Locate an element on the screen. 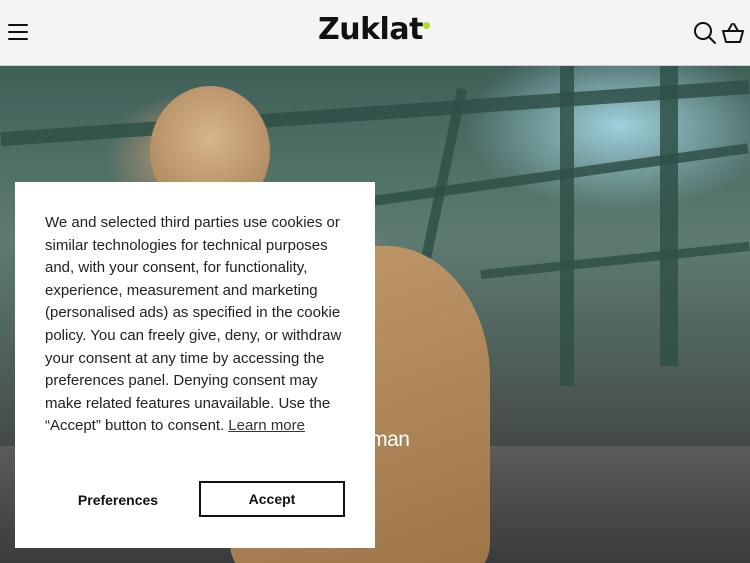 Image resolution: width=750 pixels, height=563 pixels. preferences-button: Preferences is located at coordinates (118, 500).